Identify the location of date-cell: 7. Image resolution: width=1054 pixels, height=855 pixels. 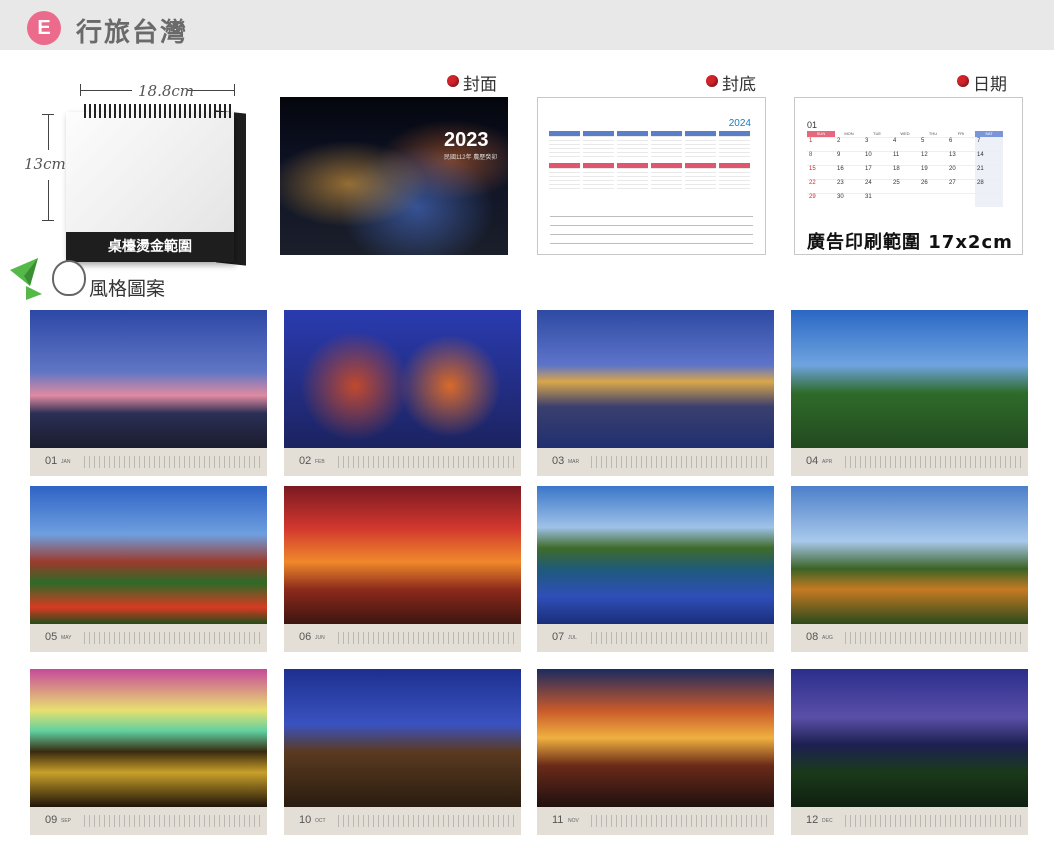
(989, 144).